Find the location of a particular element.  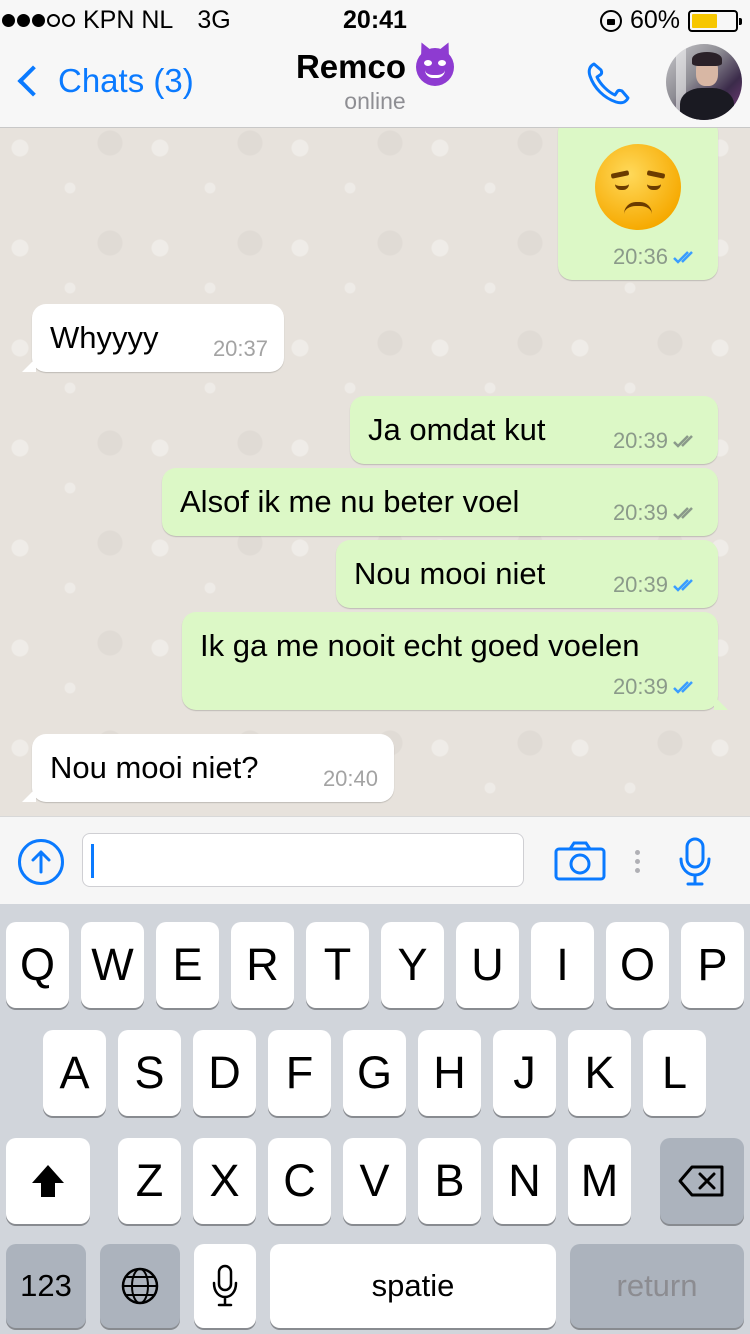

key-w: W is located at coordinates (112, 965).